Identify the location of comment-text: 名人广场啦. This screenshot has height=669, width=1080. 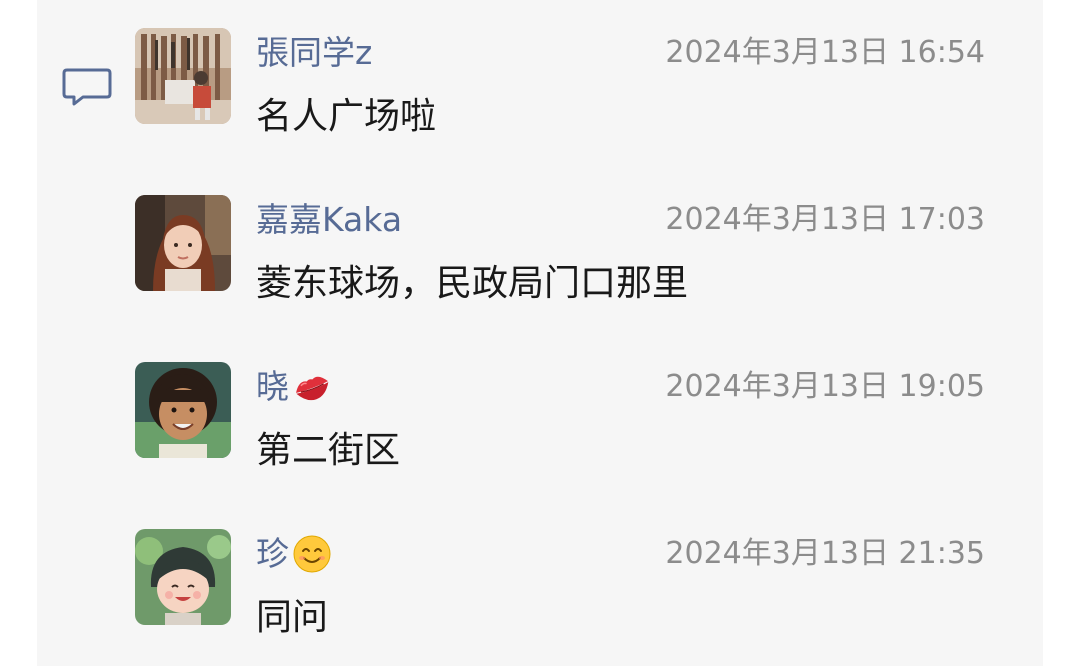
(346, 116).